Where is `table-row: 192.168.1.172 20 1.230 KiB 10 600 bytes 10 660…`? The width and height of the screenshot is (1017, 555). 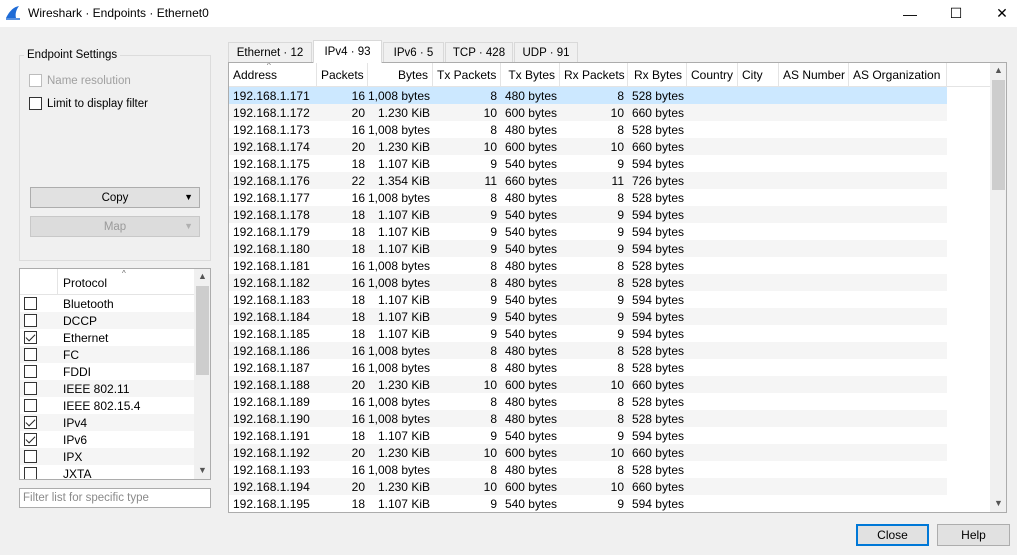 table-row: 192.168.1.172 20 1.230 KiB 10 600 bytes 10 660… is located at coordinates (588, 112).